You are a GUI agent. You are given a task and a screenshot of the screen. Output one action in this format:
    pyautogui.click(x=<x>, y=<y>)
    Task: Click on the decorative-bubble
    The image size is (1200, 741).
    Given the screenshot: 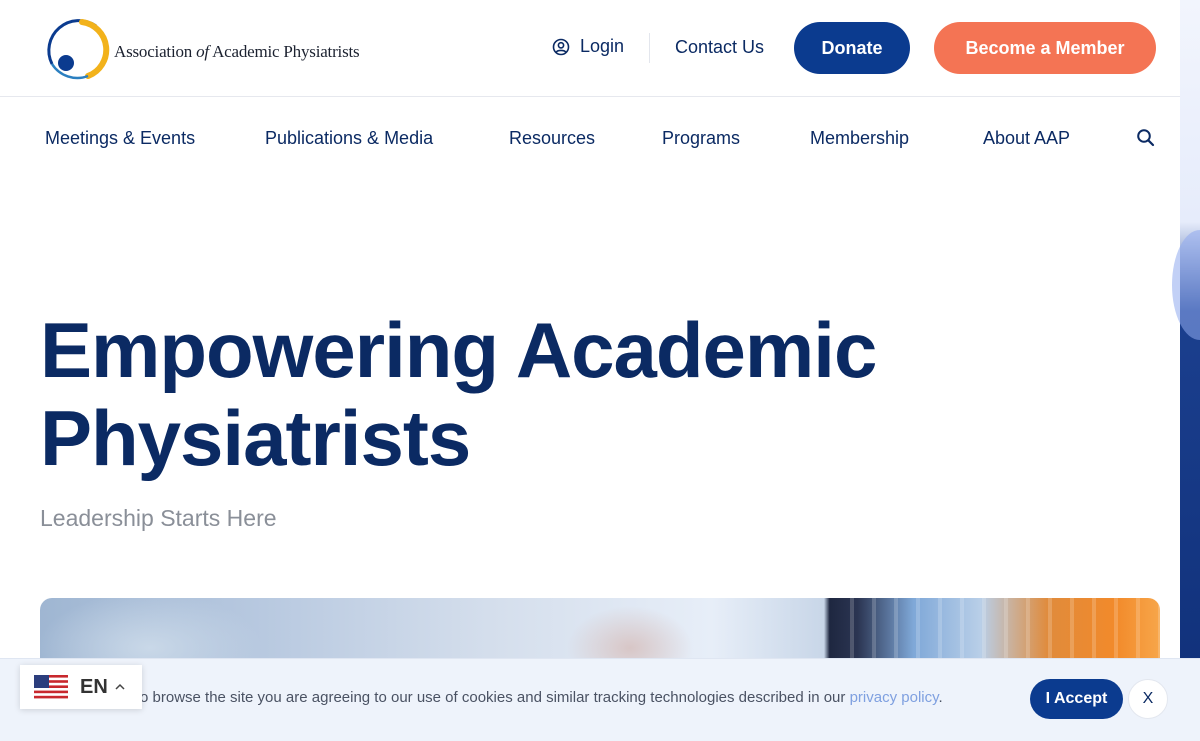 What is the action you would take?
    pyautogui.click(x=1186, y=285)
    